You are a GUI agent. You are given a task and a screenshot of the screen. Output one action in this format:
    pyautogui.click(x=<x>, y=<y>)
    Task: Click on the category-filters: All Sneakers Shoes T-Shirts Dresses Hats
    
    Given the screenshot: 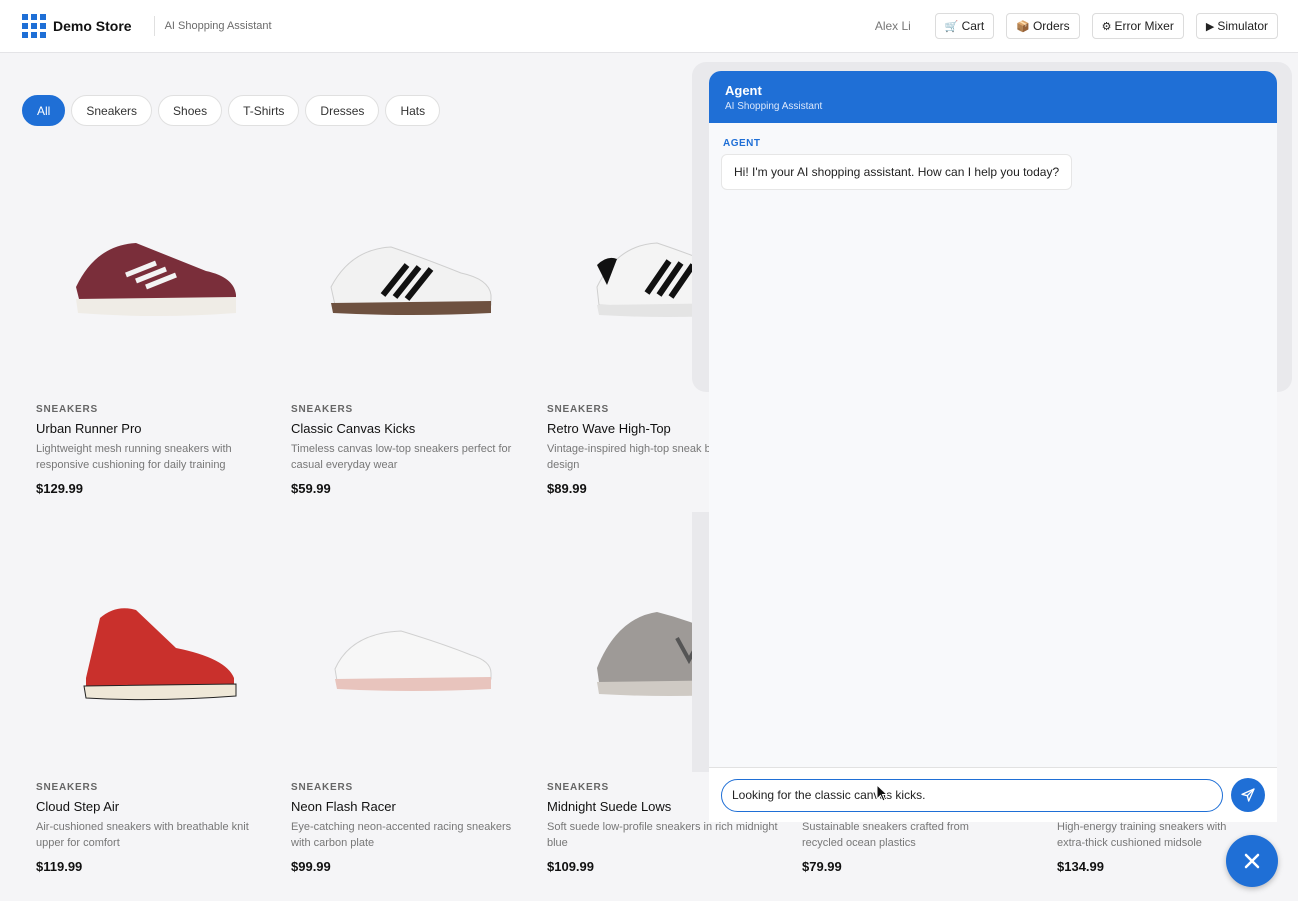 What is the action you would take?
    pyautogui.click(x=234, y=110)
    